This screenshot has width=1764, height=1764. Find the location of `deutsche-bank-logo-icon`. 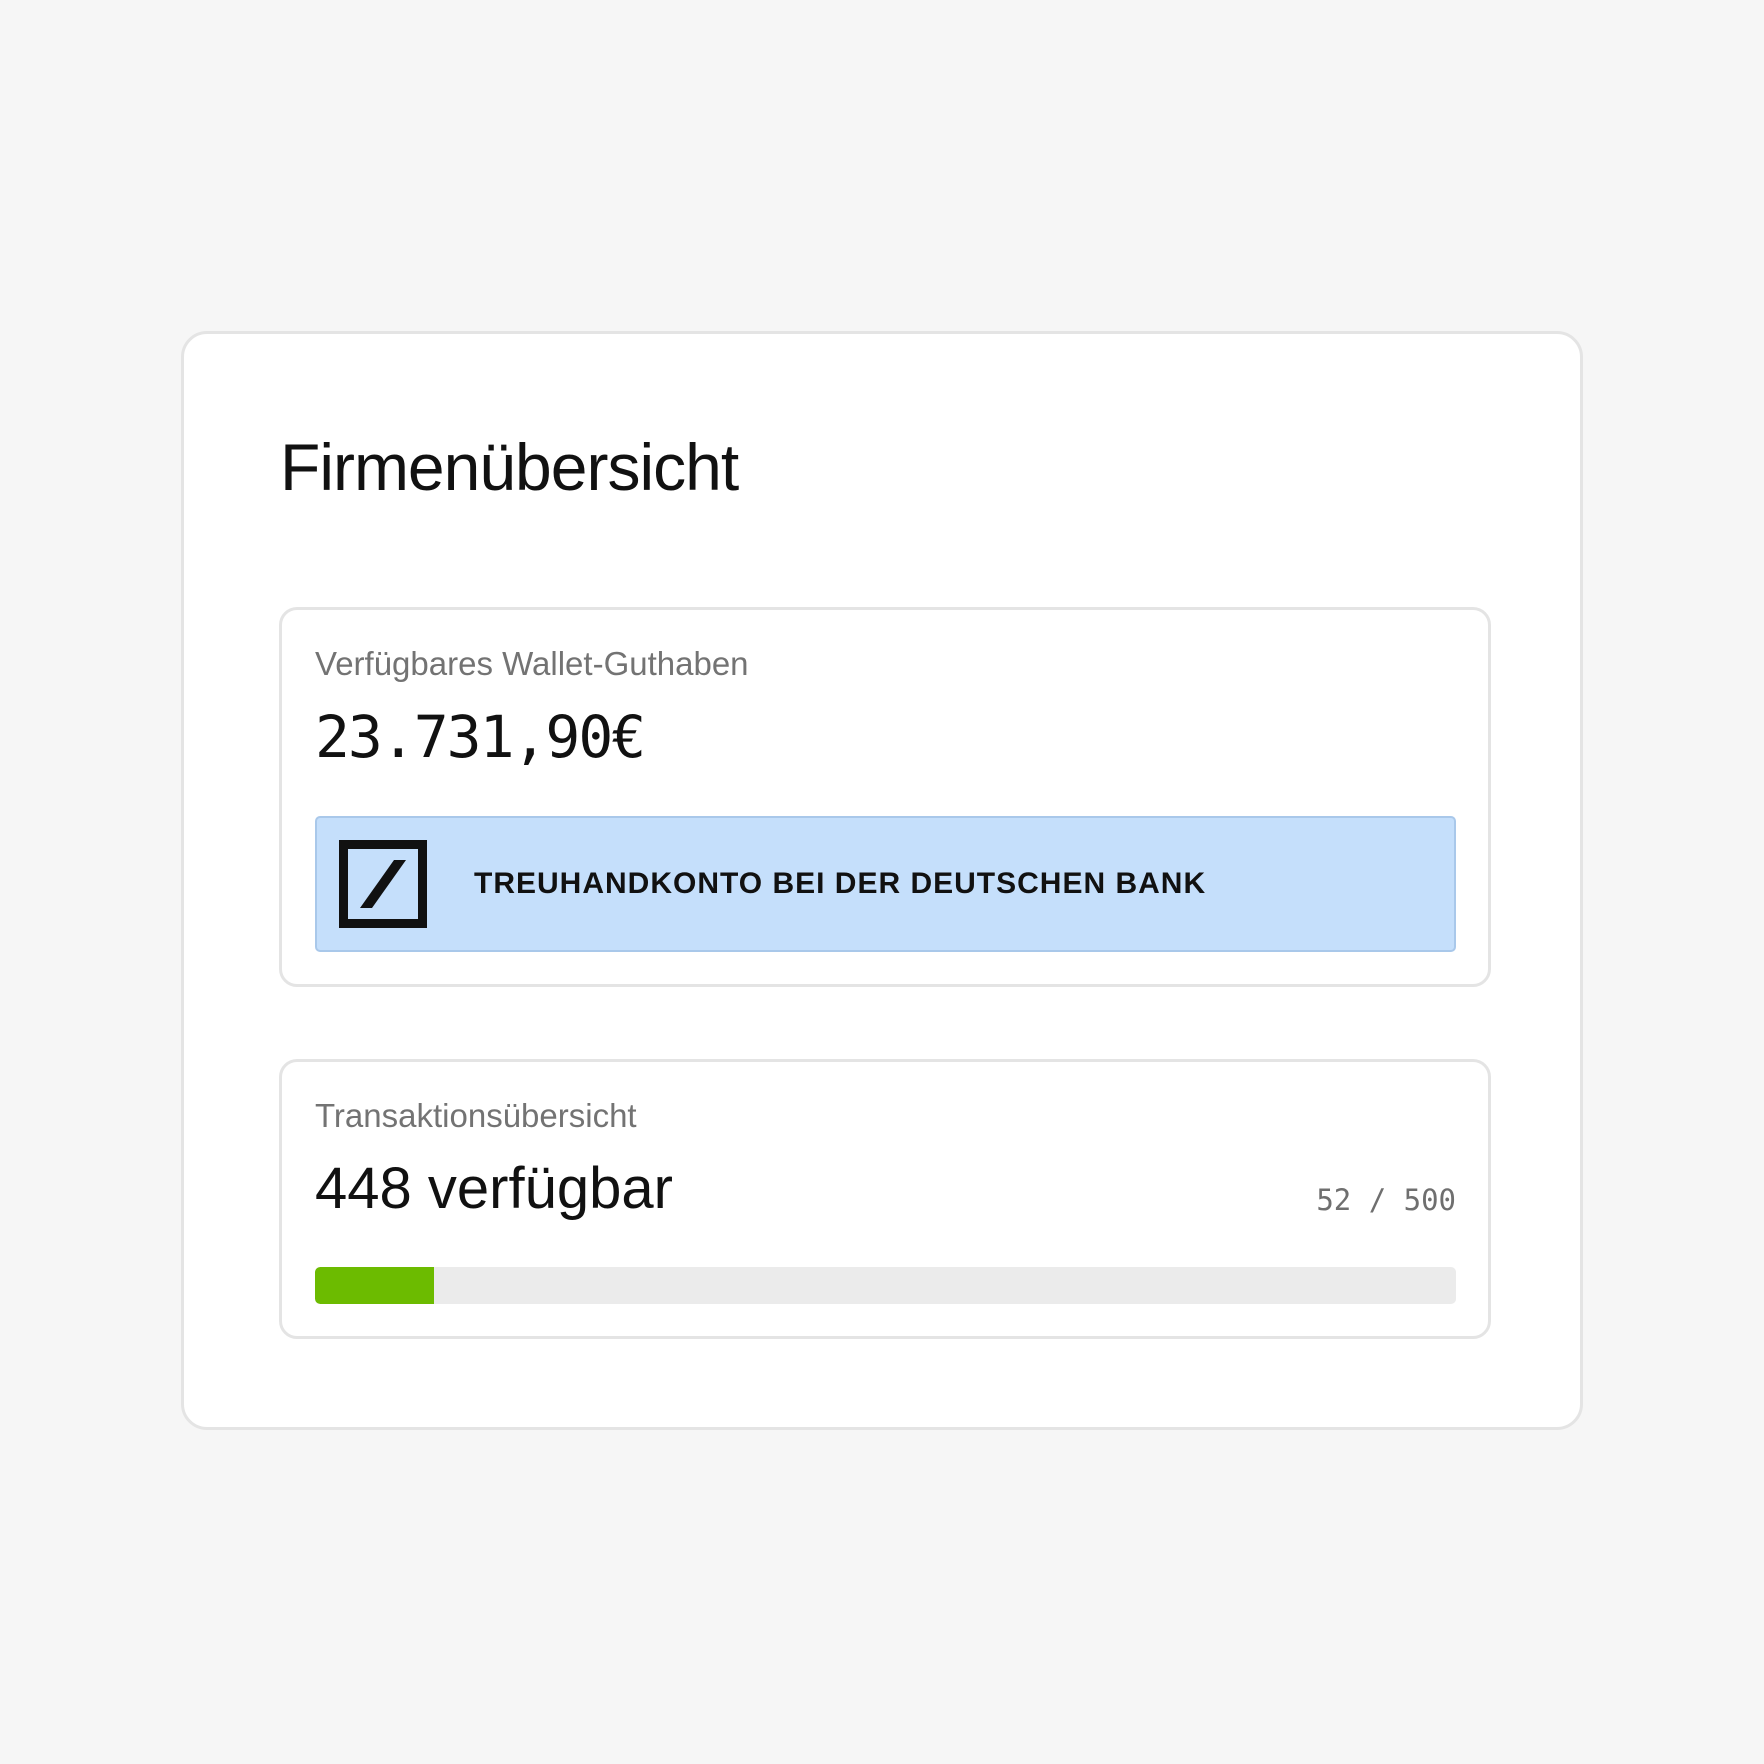

deutsche-bank-logo-icon is located at coordinates (383, 884).